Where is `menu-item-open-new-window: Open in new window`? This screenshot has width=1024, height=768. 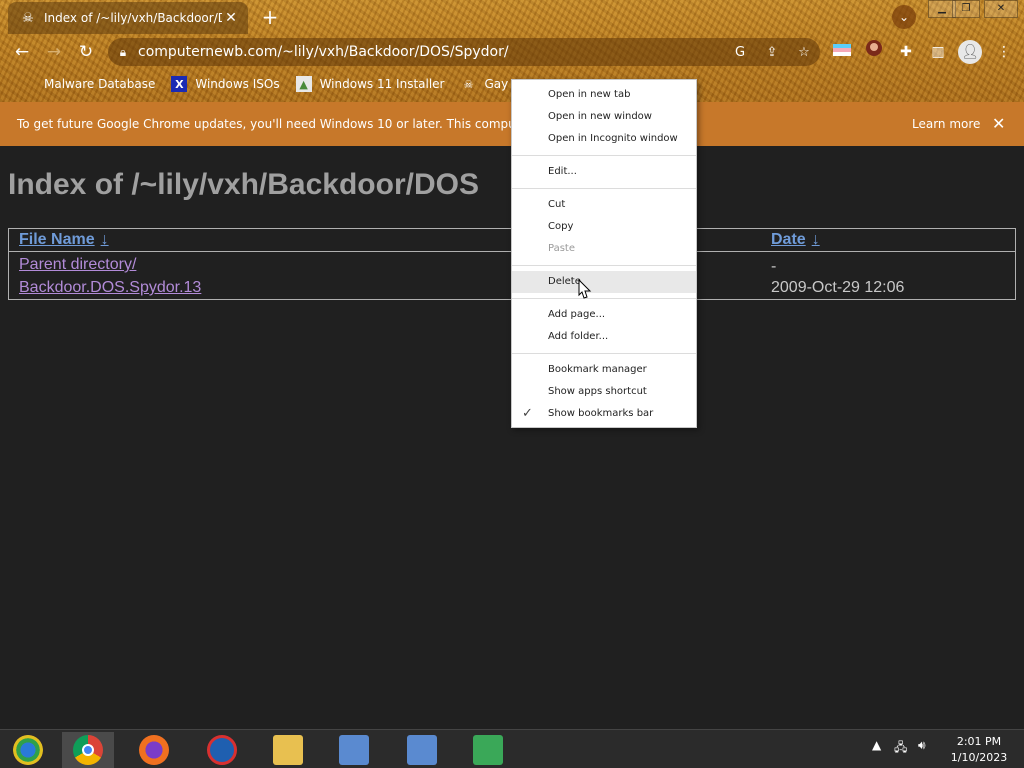
menu-item-open-new-window: Open in new window is located at coordinates (604, 117).